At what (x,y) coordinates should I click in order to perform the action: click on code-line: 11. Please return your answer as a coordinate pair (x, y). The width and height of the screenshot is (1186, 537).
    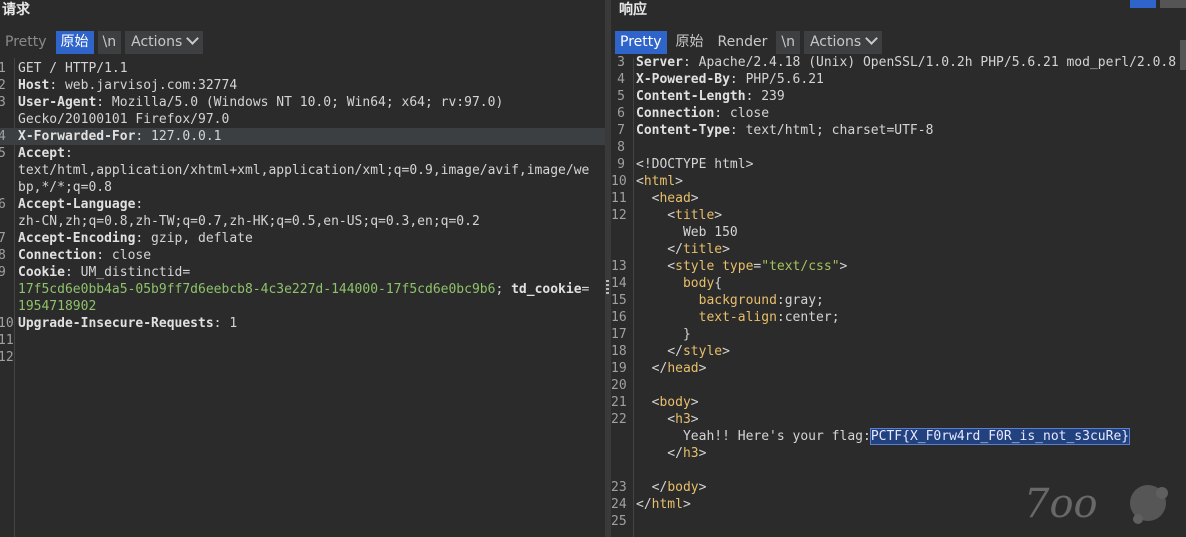
    Looking at the image, I should click on (302, 340).